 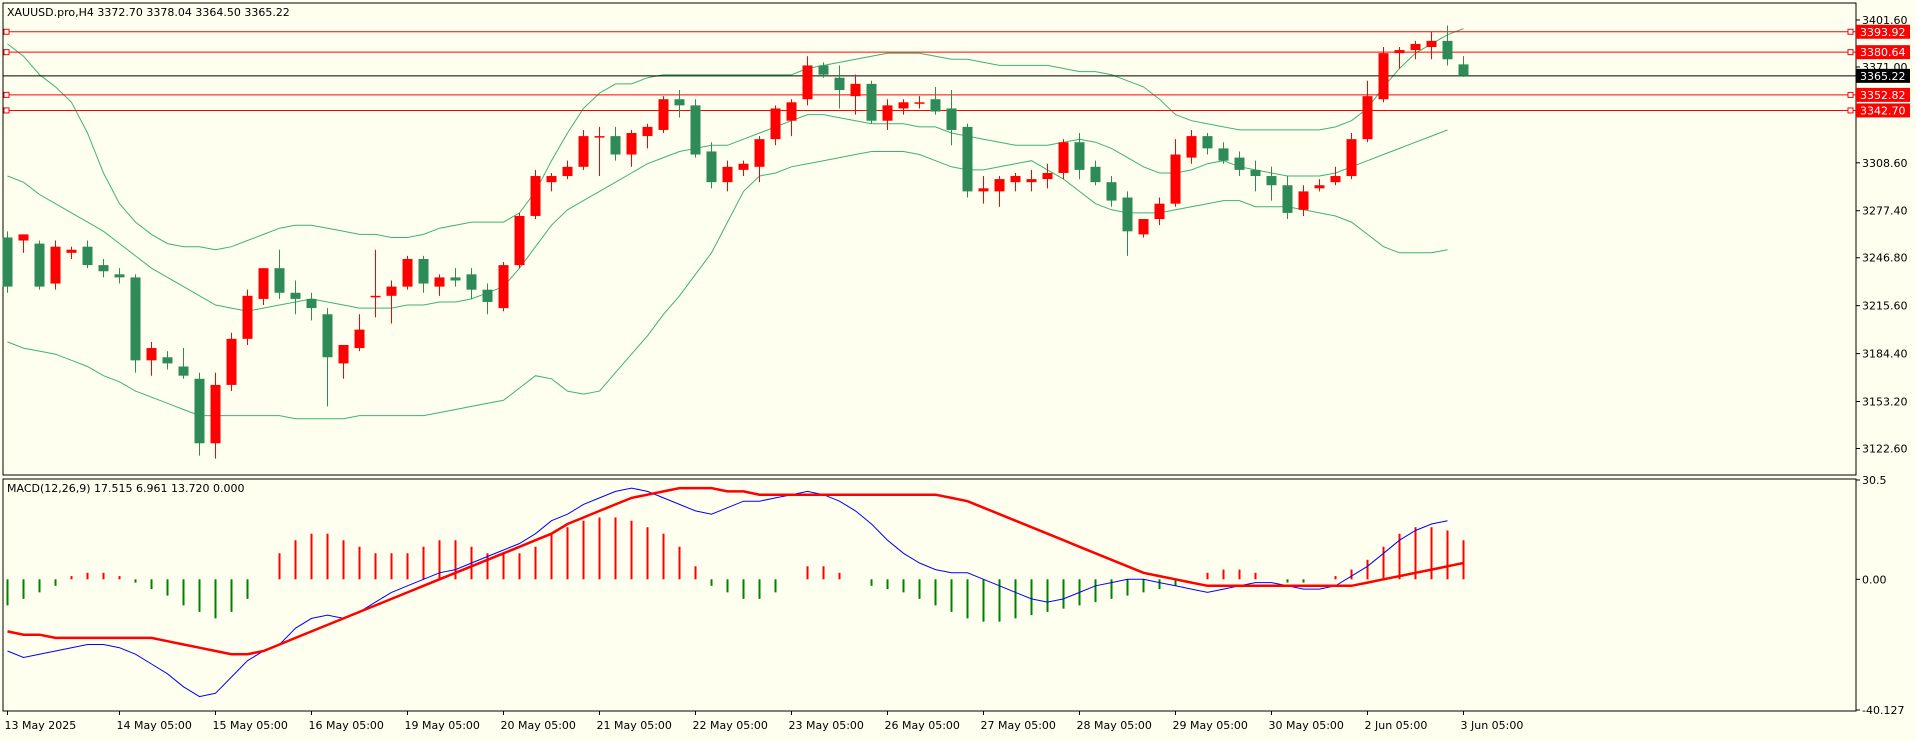 What do you see at coordinates (1883, 110) in the screenshot?
I see `level-price-label: 3342.70` at bounding box center [1883, 110].